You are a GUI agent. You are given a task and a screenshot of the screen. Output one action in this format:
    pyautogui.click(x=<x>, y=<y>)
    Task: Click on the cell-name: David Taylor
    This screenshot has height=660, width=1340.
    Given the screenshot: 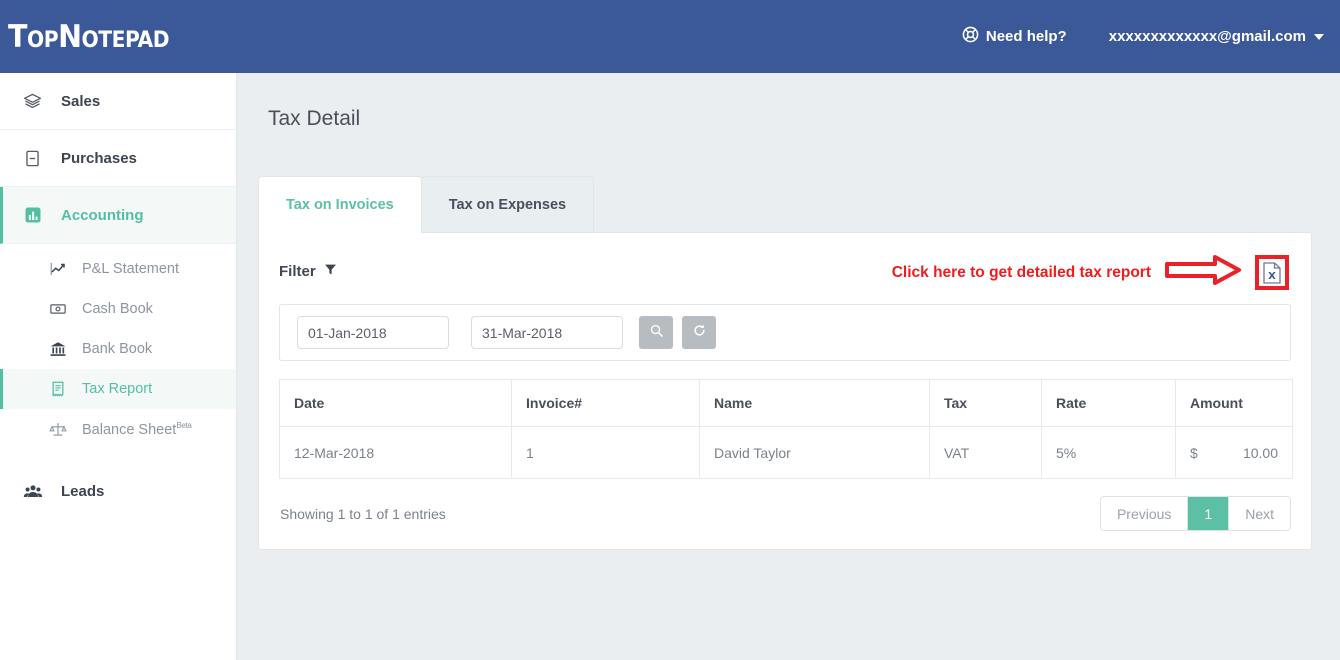 What is the action you would take?
    pyautogui.click(x=814, y=452)
    